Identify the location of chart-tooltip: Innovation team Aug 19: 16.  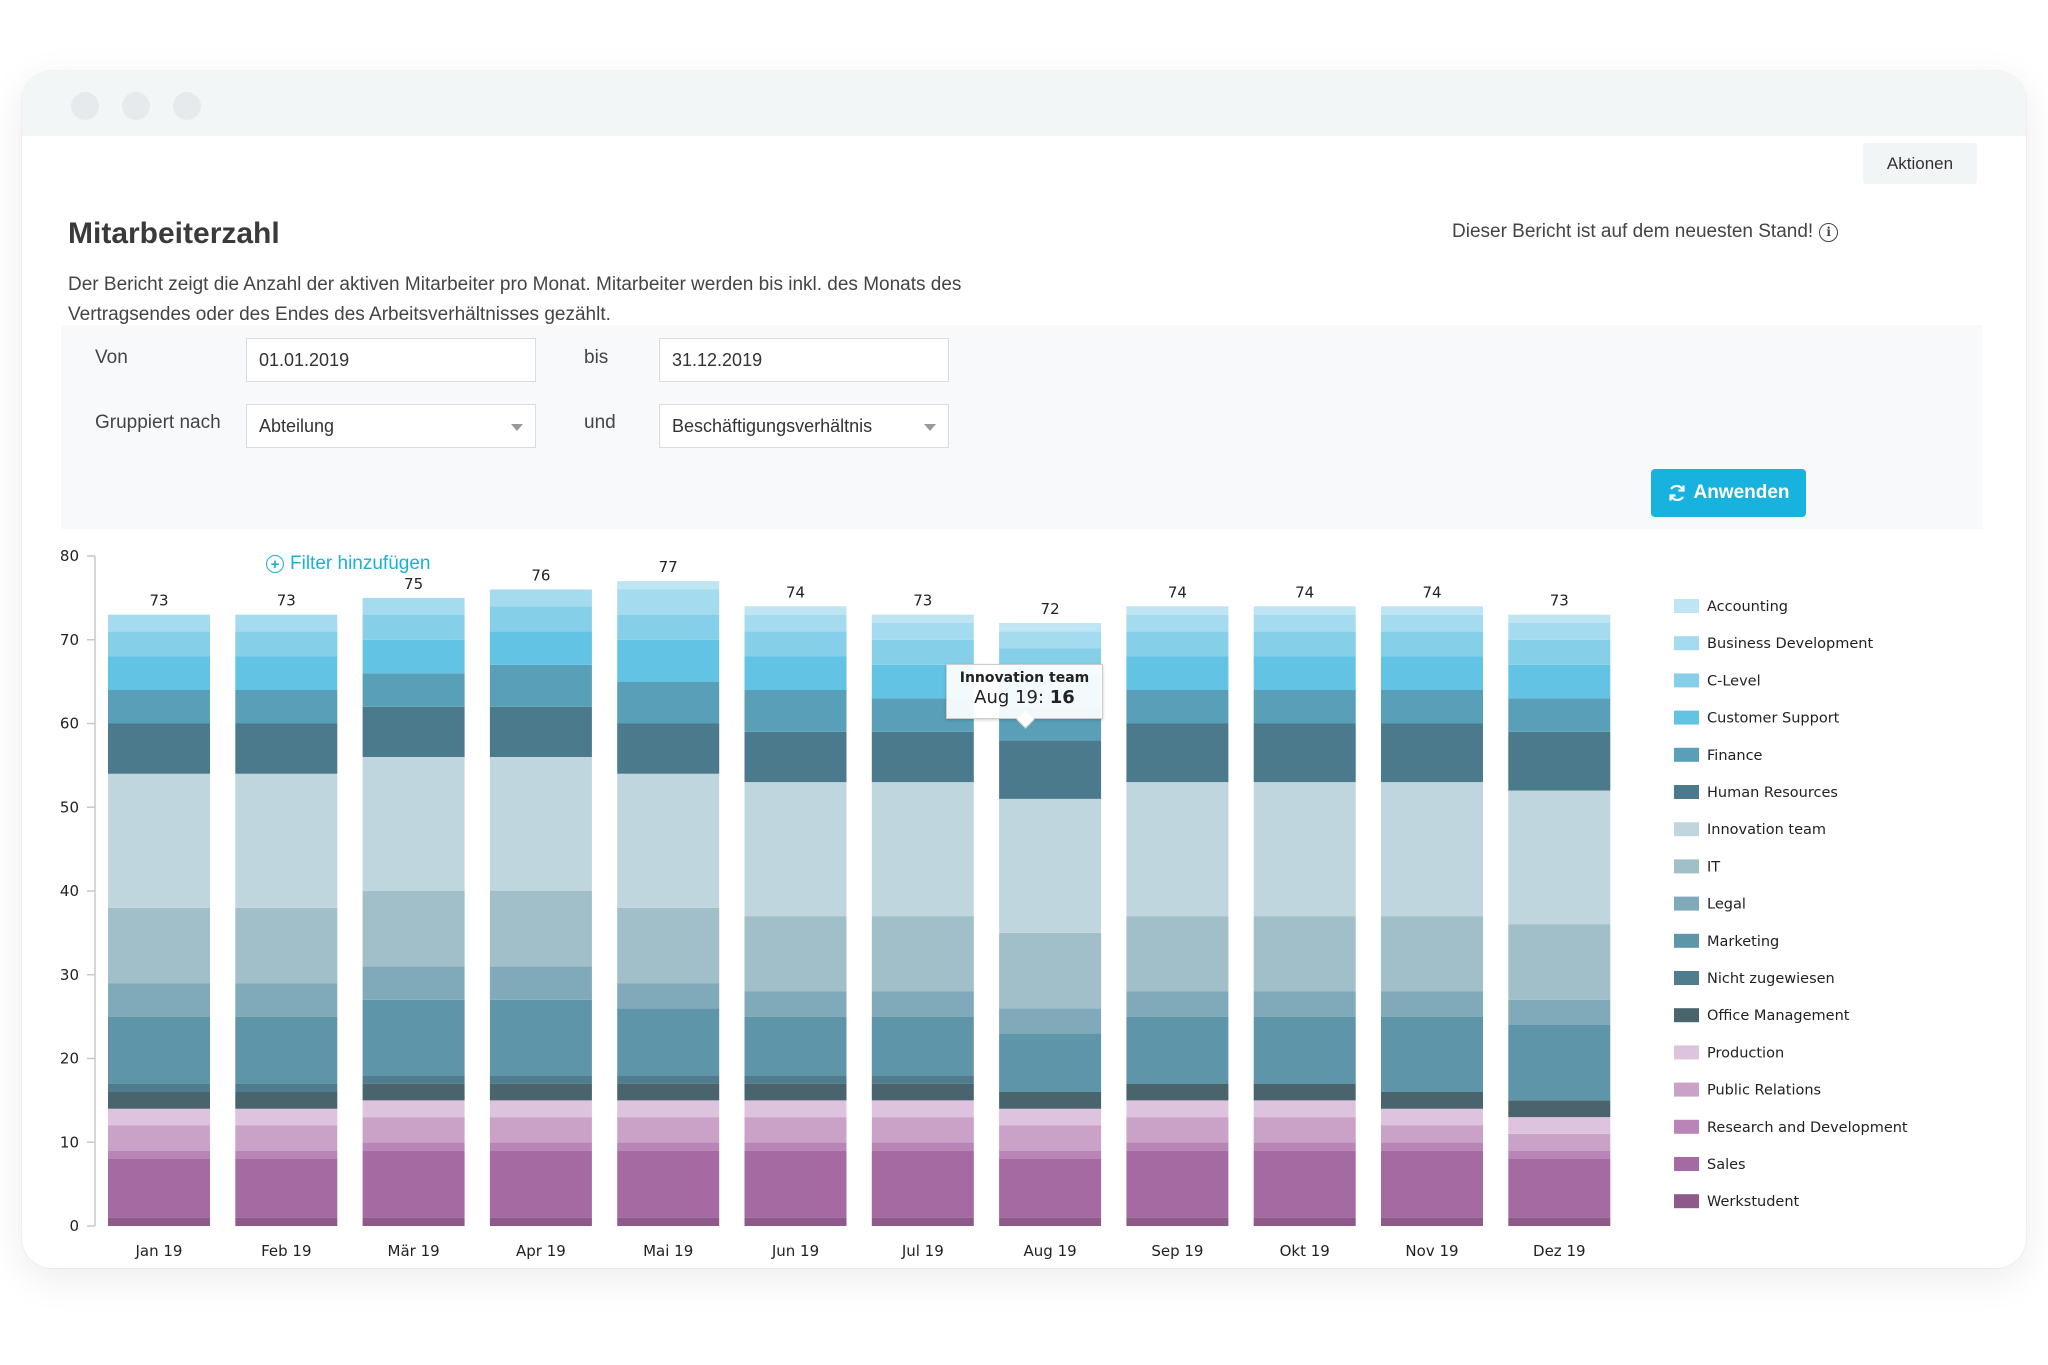
(1024, 691).